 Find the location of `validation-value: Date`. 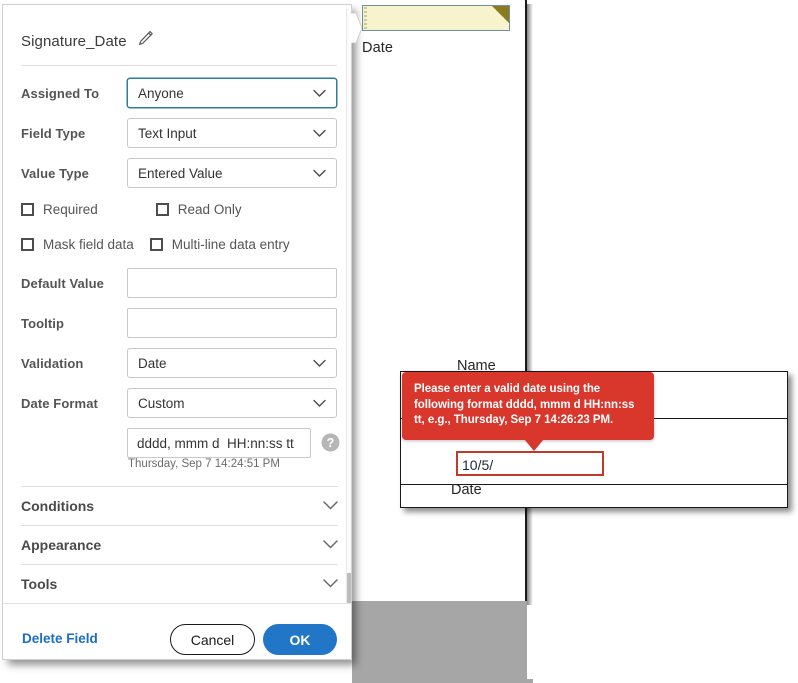

validation-value: Date is located at coordinates (152, 363).